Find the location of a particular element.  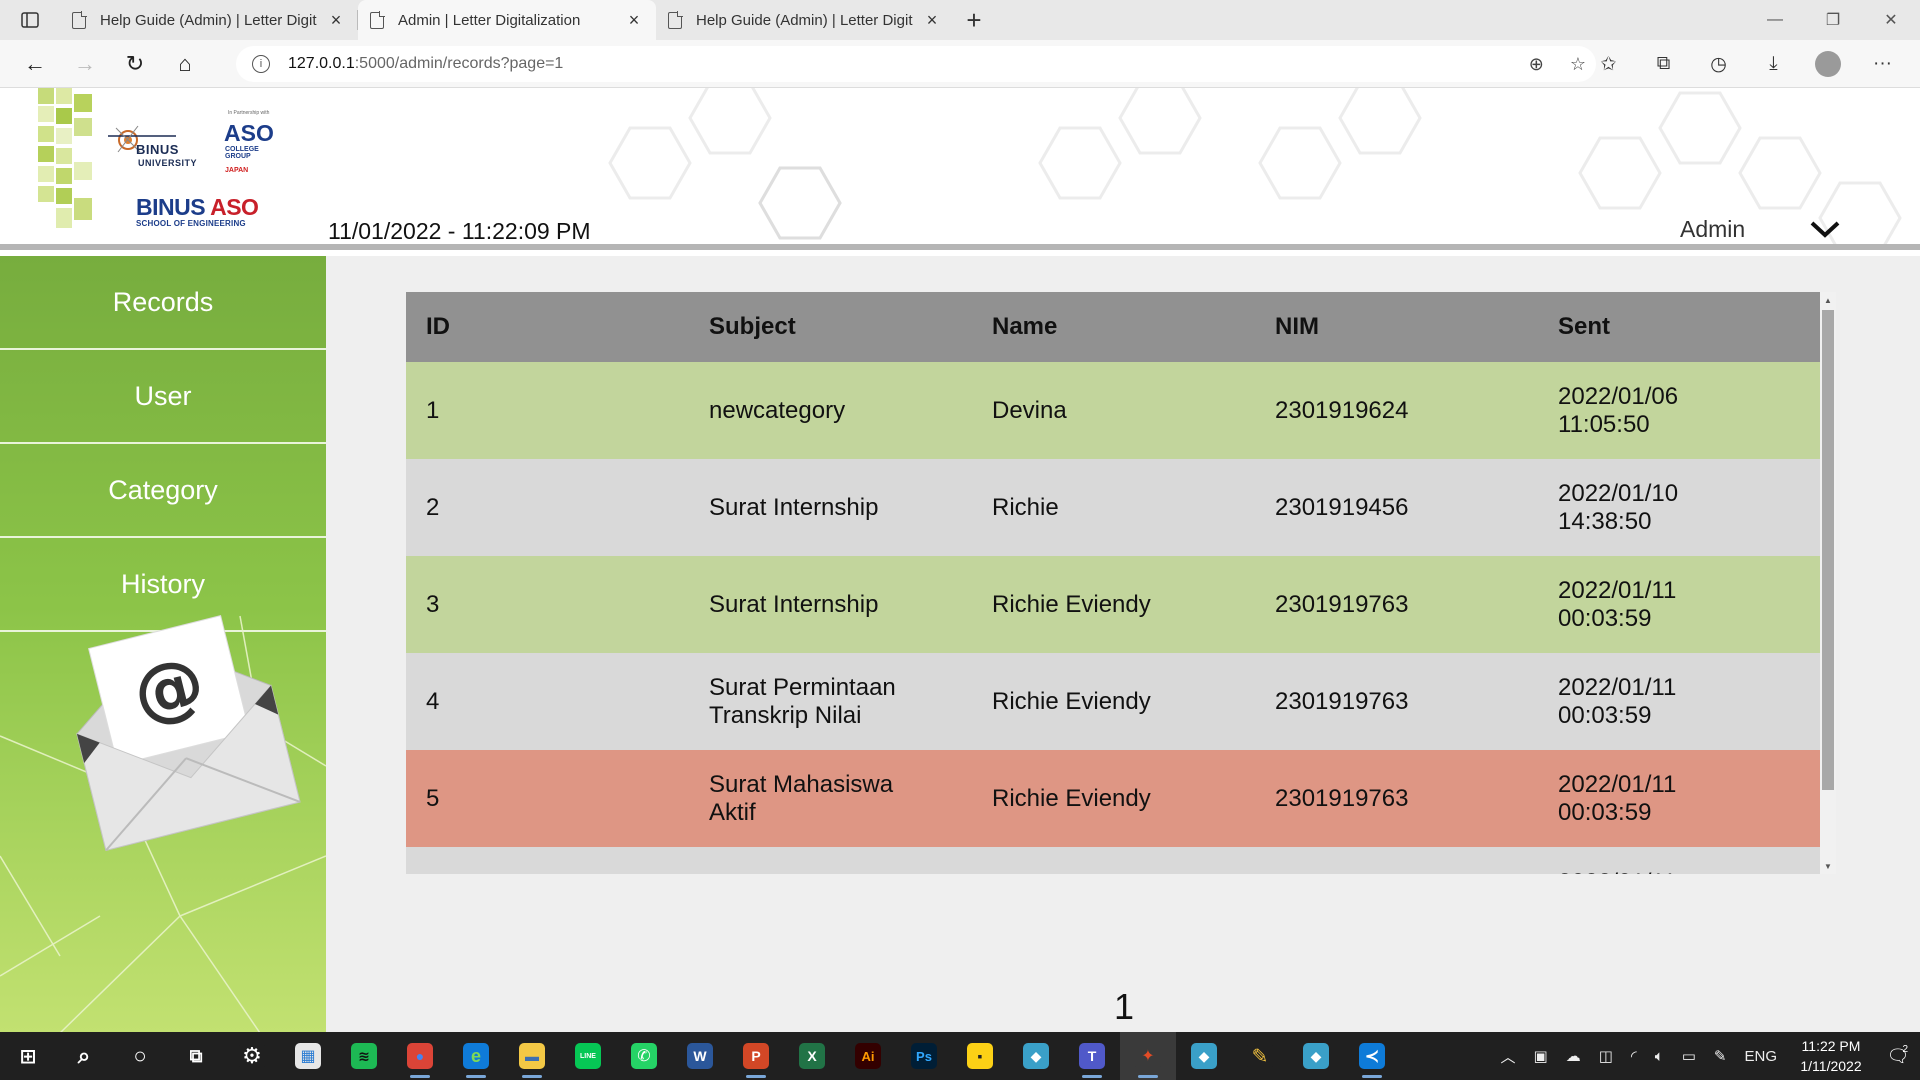

column-header-nim: NIM is located at coordinates (1396, 327).